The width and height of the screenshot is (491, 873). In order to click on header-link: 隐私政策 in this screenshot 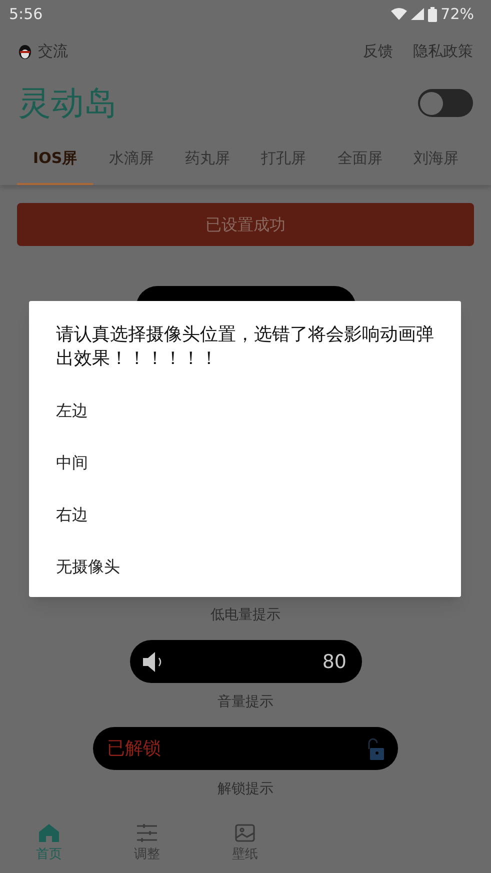, I will do `click(443, 51)`.